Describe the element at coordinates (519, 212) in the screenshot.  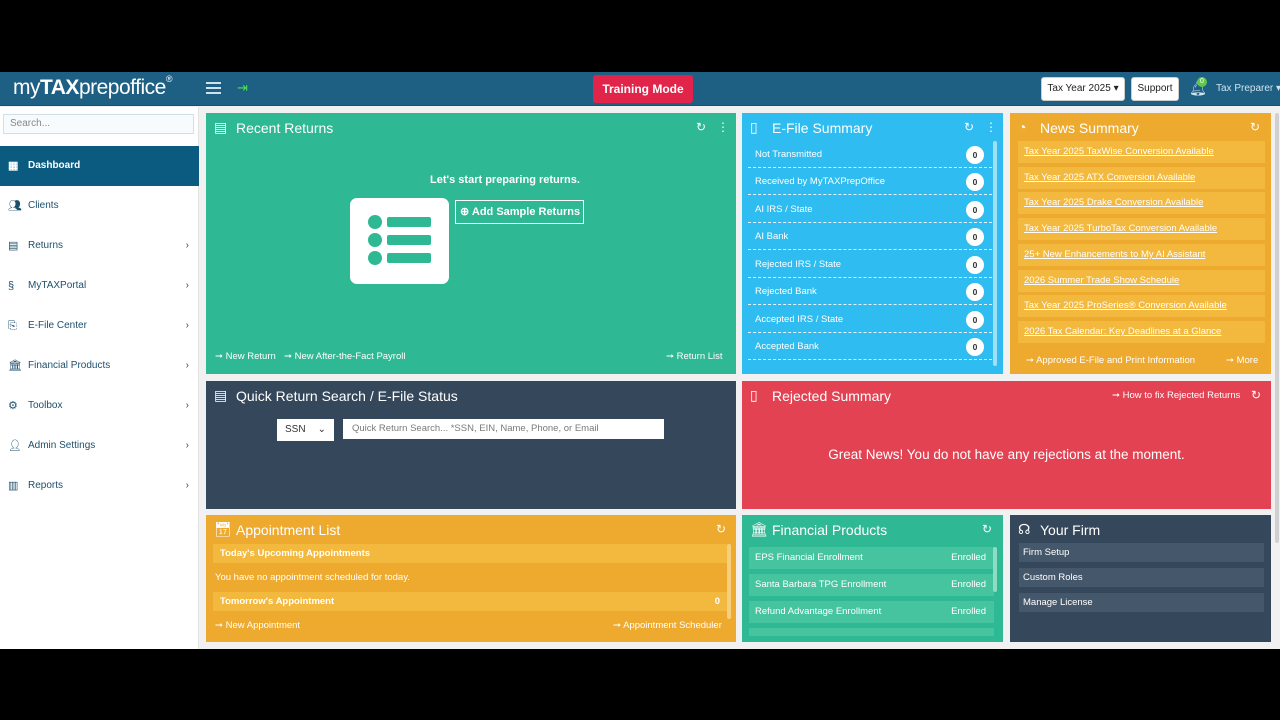
I see `add-sample-returns-button: ⊕ Add Sample Returns` at that location.